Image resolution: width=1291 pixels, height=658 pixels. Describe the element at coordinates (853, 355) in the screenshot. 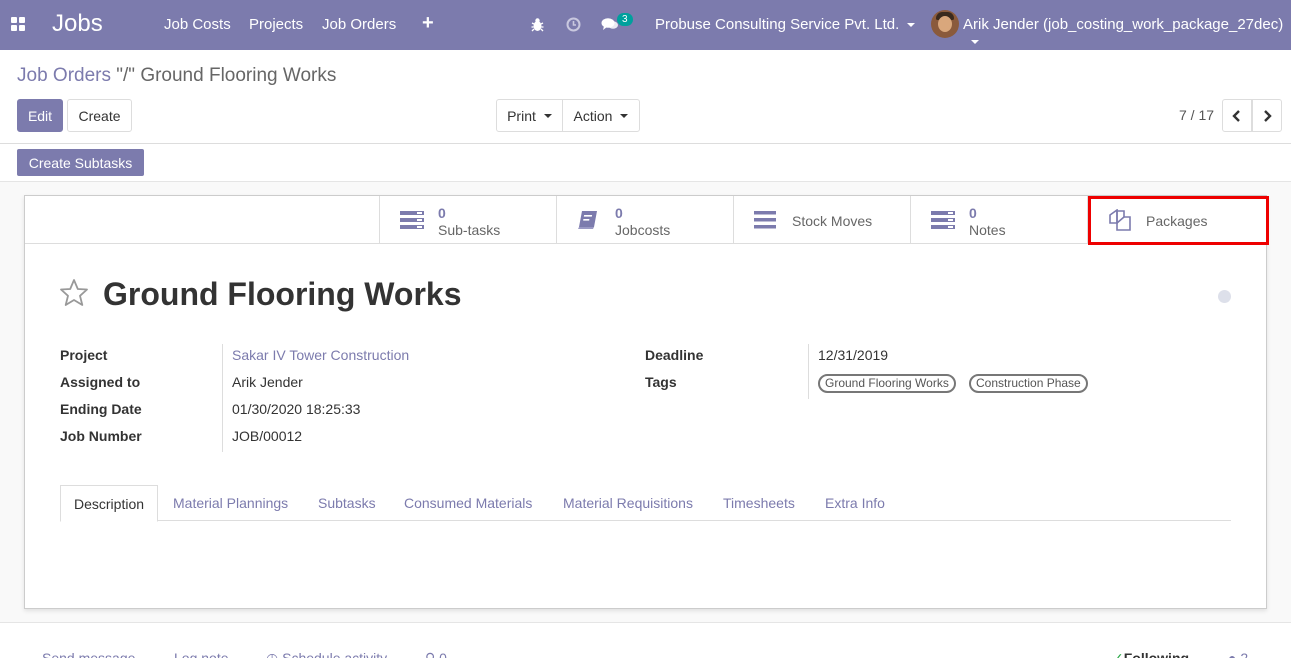

I see `deadline-field: 12/31/2019` at that location.